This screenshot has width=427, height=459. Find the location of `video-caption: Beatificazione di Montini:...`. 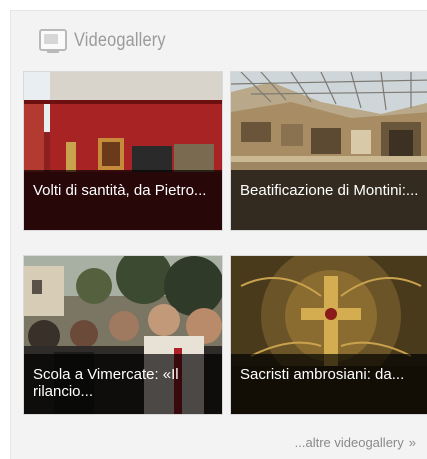

video-caption: Beatificazione di Montini:... is located at coordinates (329, 200).